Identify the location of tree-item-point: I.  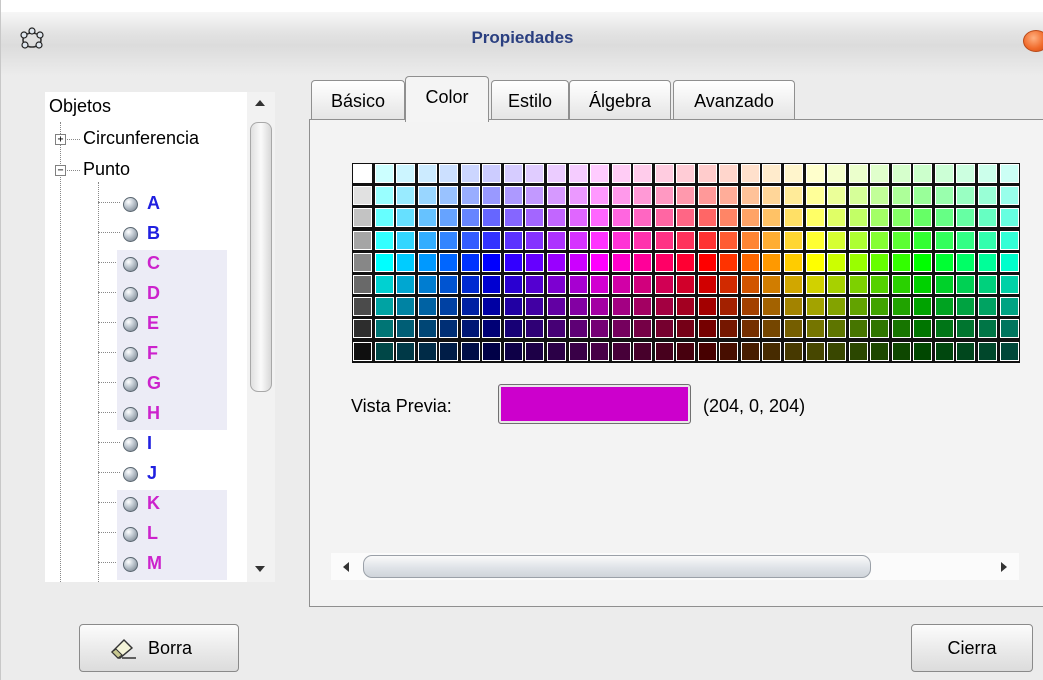
(172, 445).